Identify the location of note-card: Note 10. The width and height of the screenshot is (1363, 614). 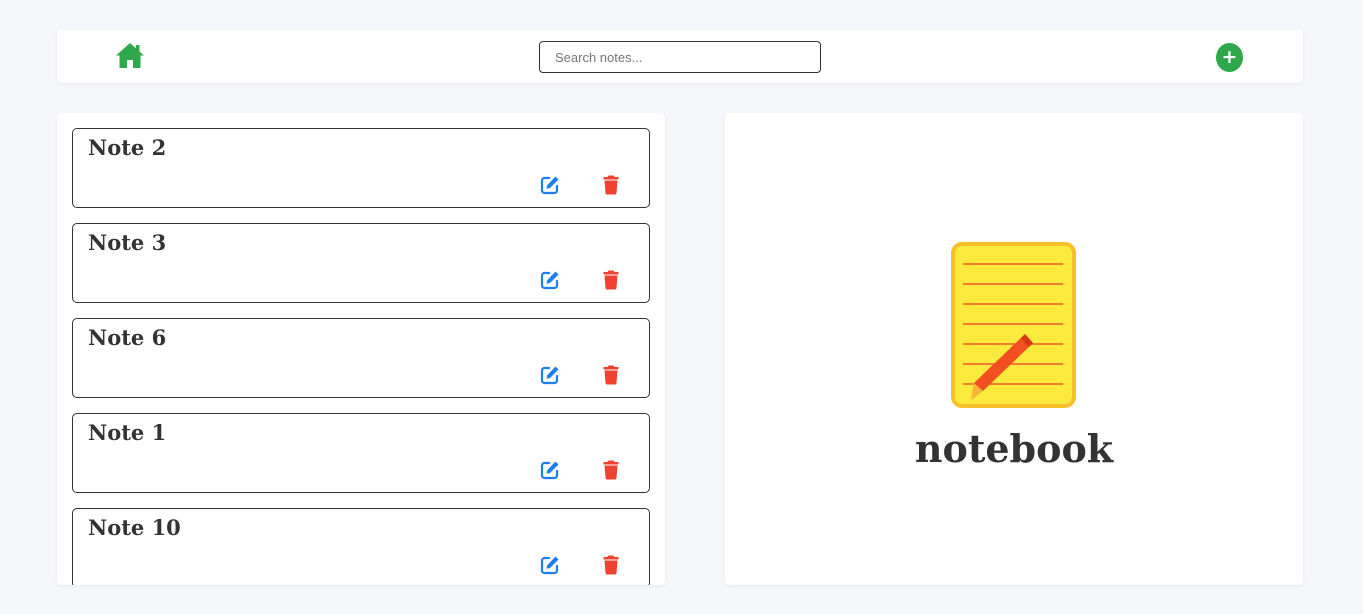
(361, 546).